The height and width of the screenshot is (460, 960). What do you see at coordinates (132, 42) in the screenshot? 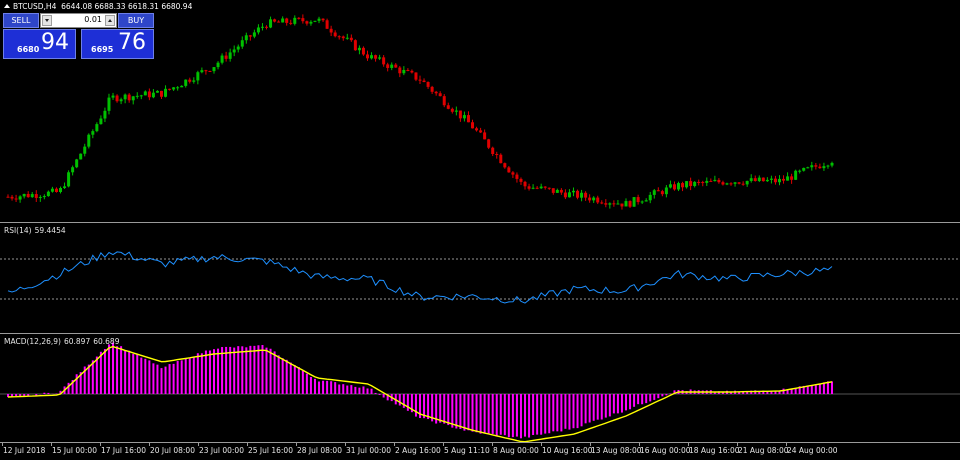
I see `buy-price-pips: 76` at bounding box center [132, 42].